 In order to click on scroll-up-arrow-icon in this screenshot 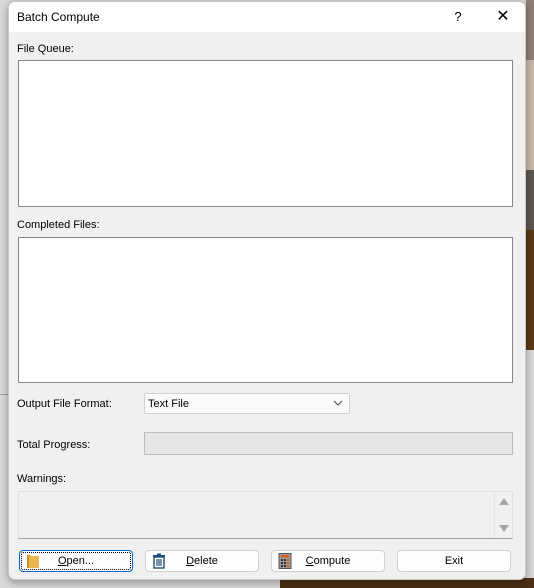, I will do `click(504, 501)`.